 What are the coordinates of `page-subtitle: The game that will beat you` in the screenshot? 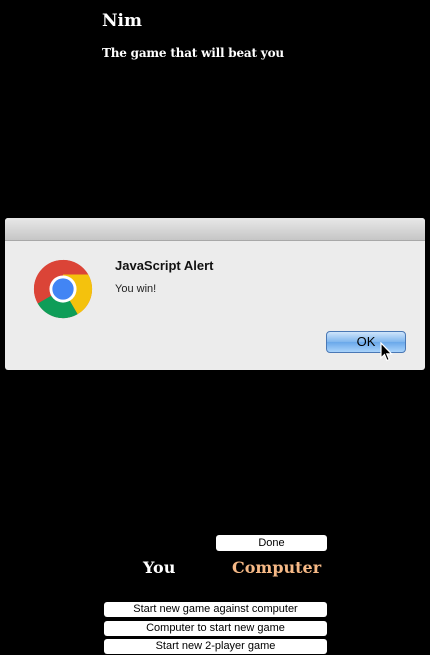 It's located at (193, 53).